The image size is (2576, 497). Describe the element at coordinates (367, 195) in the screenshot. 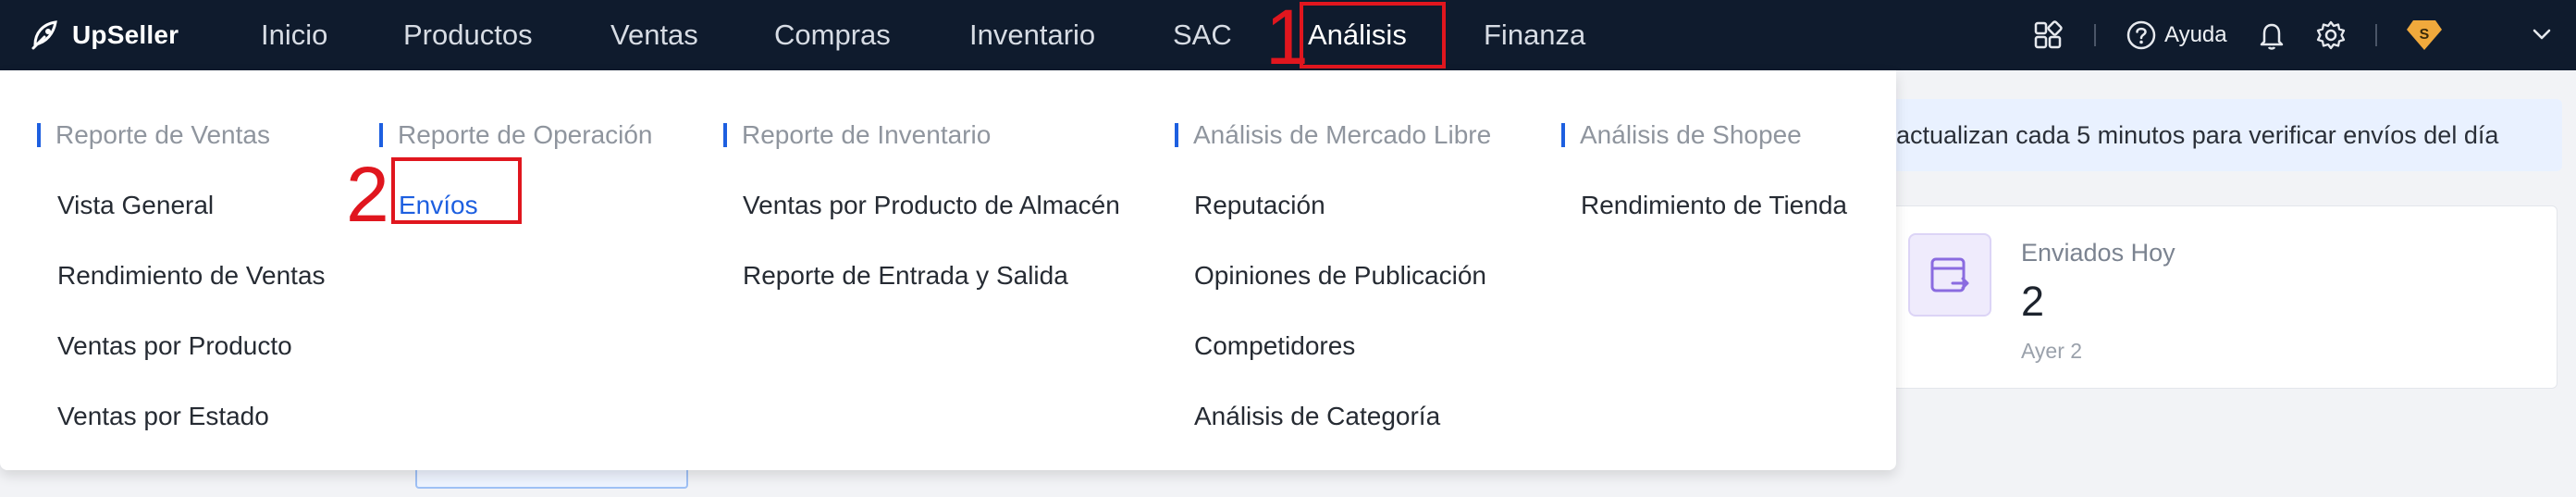

I see `annotation-step-2-number: 2` at that location.